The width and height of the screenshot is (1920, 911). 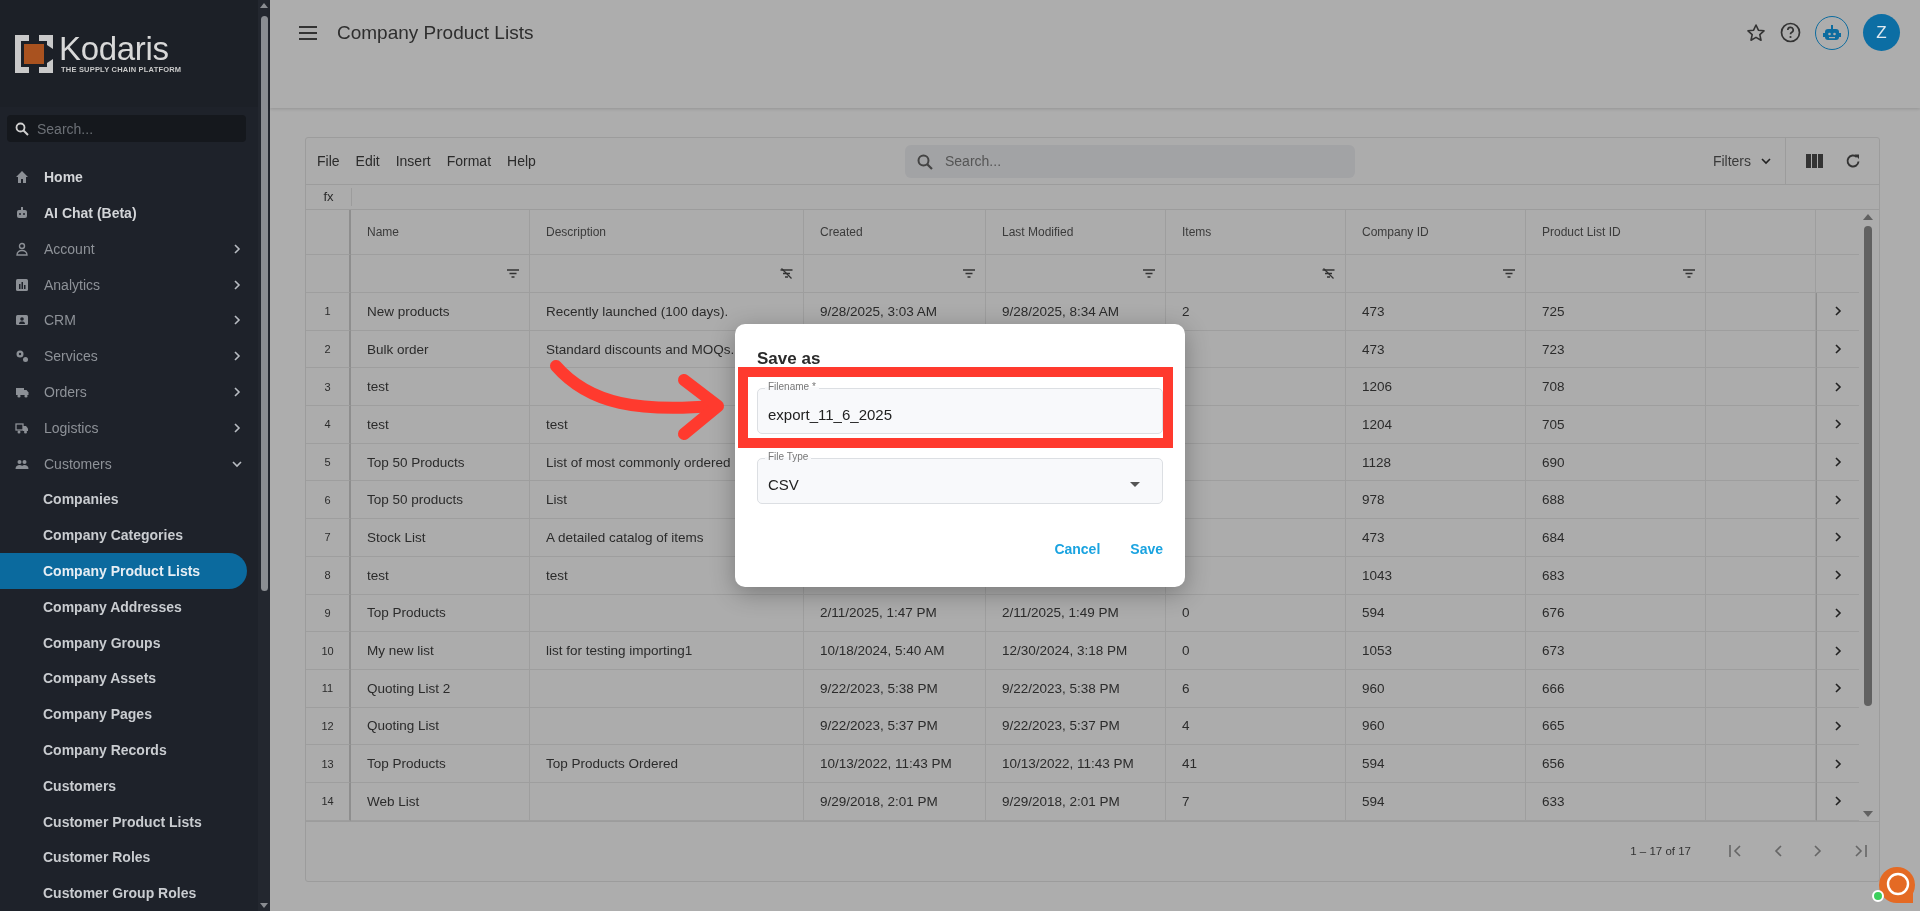 I want to click on first-page-icon, so click(x=1736, y=850).